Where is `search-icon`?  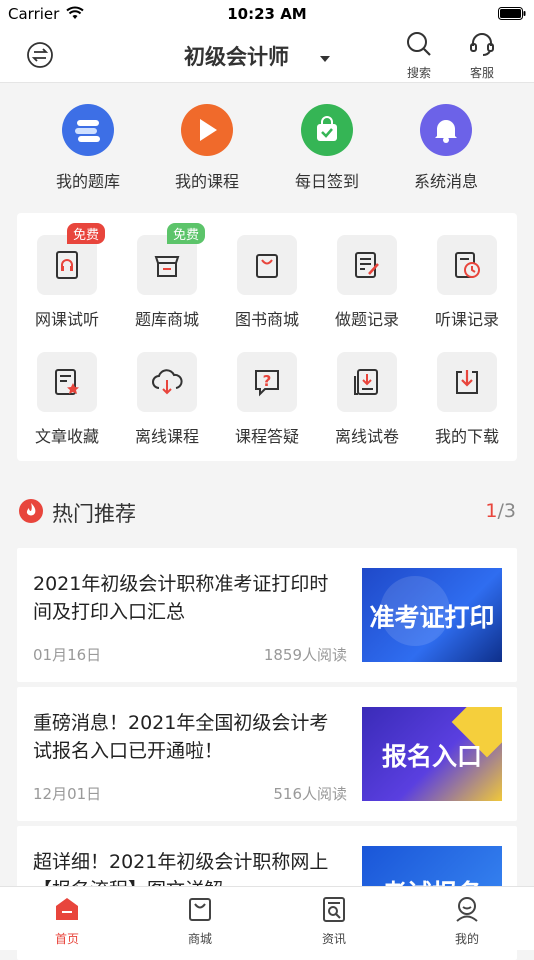 search-icon is located at coordinates (419, 44).